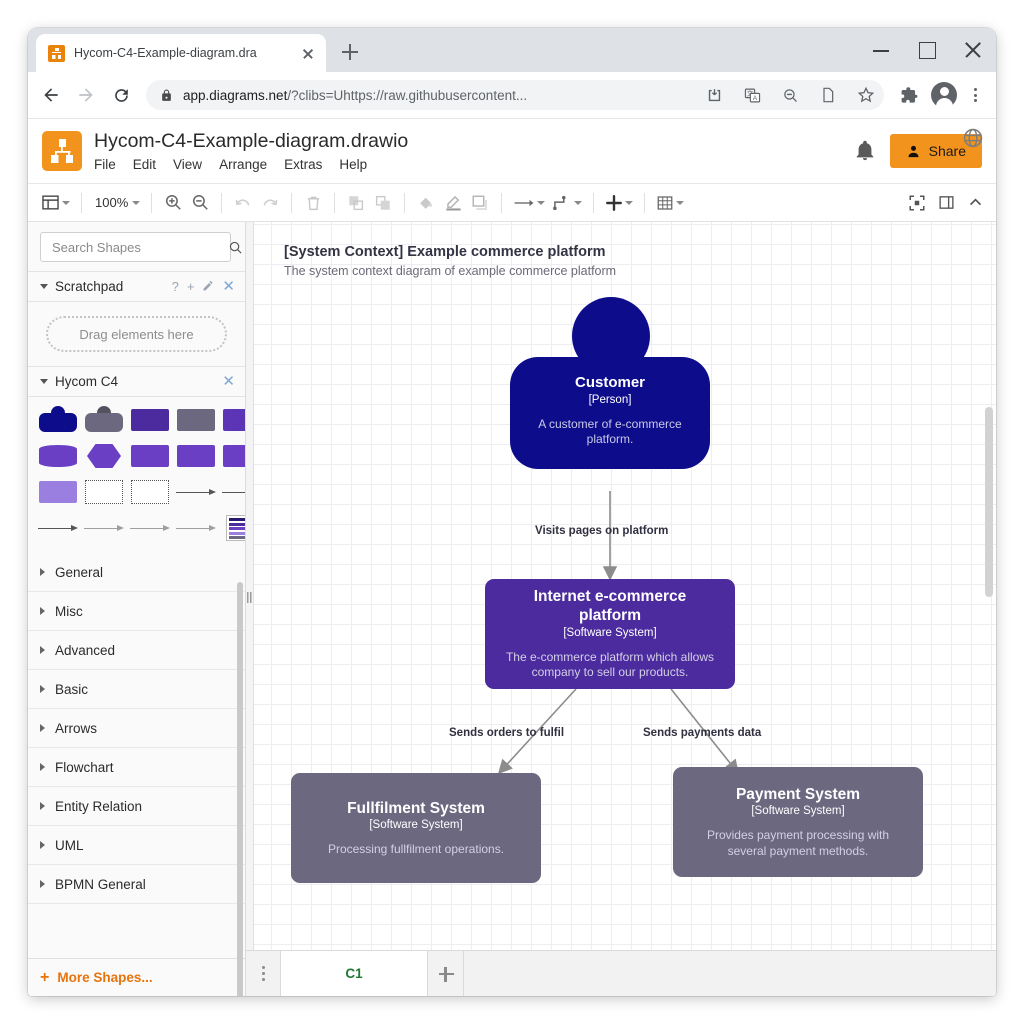 This screenshot has width=1024, height=1024. What do you see at coordinates (58, 456) in the screenshot?
I see `shape-database-cylinder` at bounding box center [58, 456].